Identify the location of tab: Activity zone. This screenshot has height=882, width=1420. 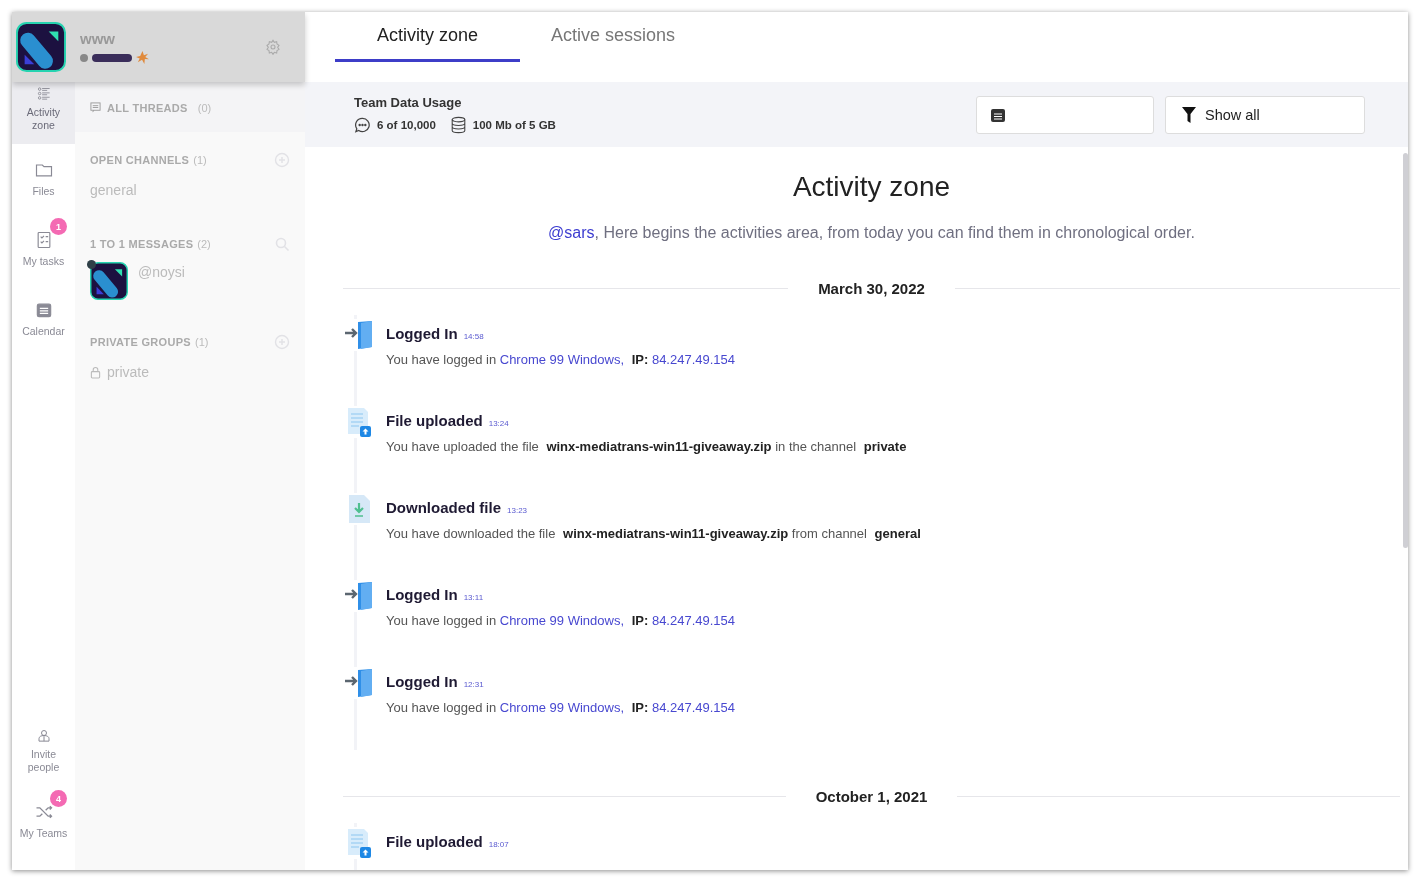
(428, 37).